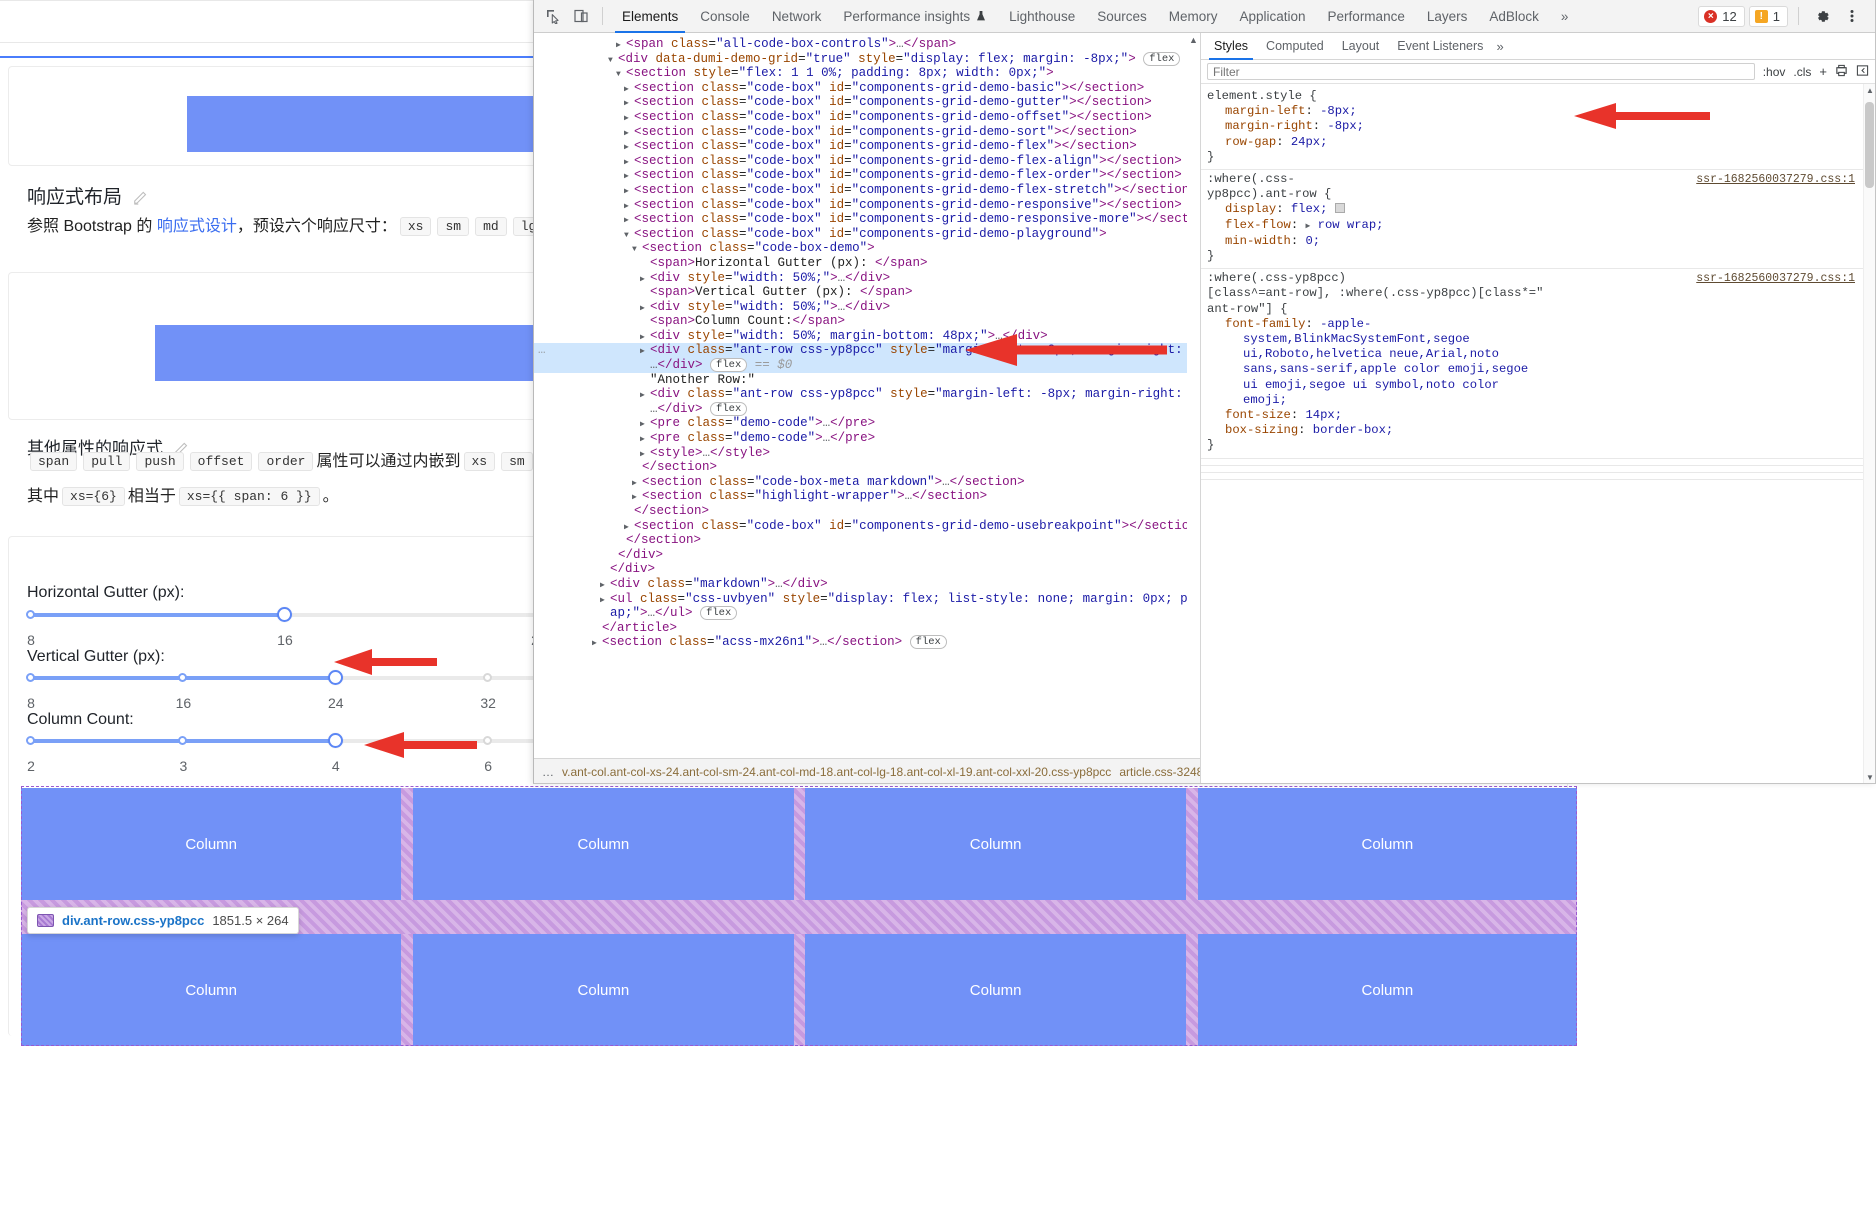  What do you see at coordinates (1532, 142) in the screenshot?
I see `css-declaration: row-gap: 24px;` at bounding box center [1532, 142].